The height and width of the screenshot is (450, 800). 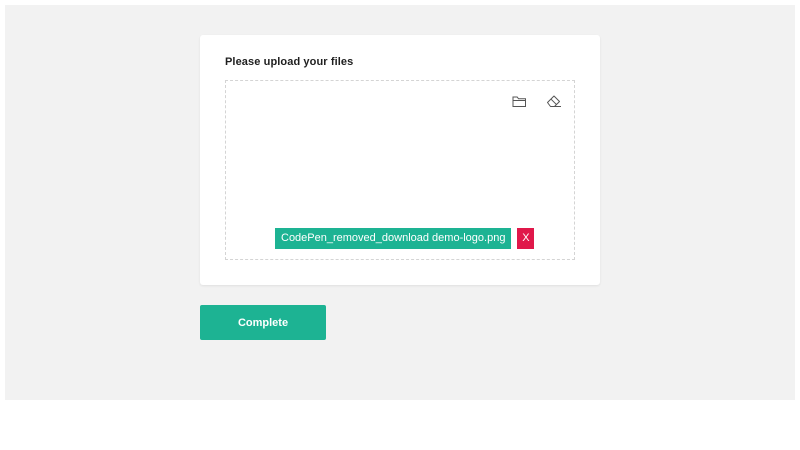 I want to click on eraser-icon, so click(x=554, y=101).